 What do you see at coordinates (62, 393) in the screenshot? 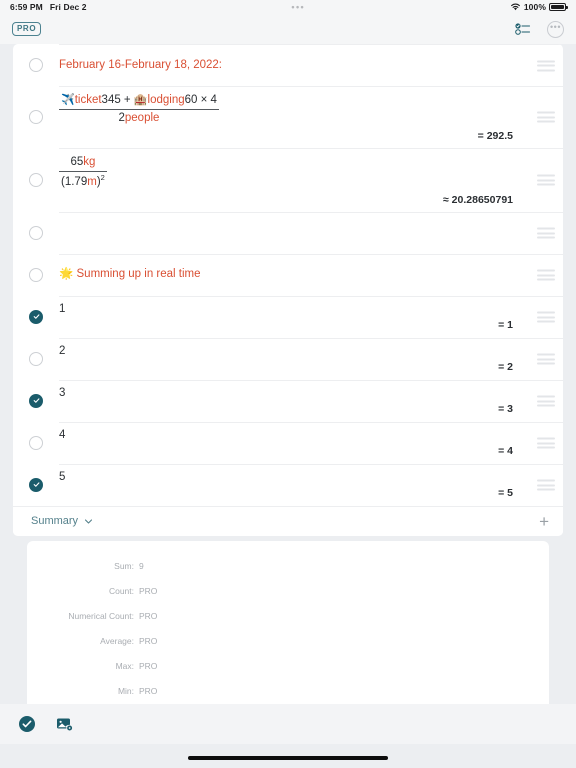
I see `row-expression: 3` at bounding box center [62, 393].